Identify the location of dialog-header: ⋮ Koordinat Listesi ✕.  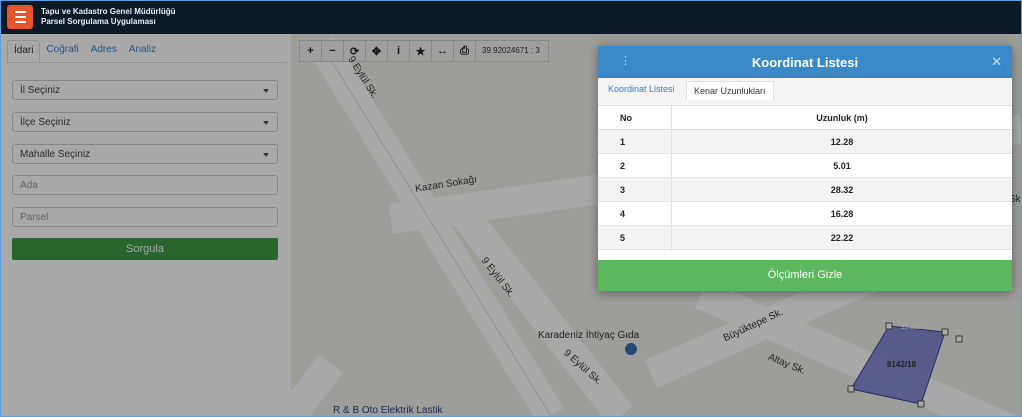
(805, 62).